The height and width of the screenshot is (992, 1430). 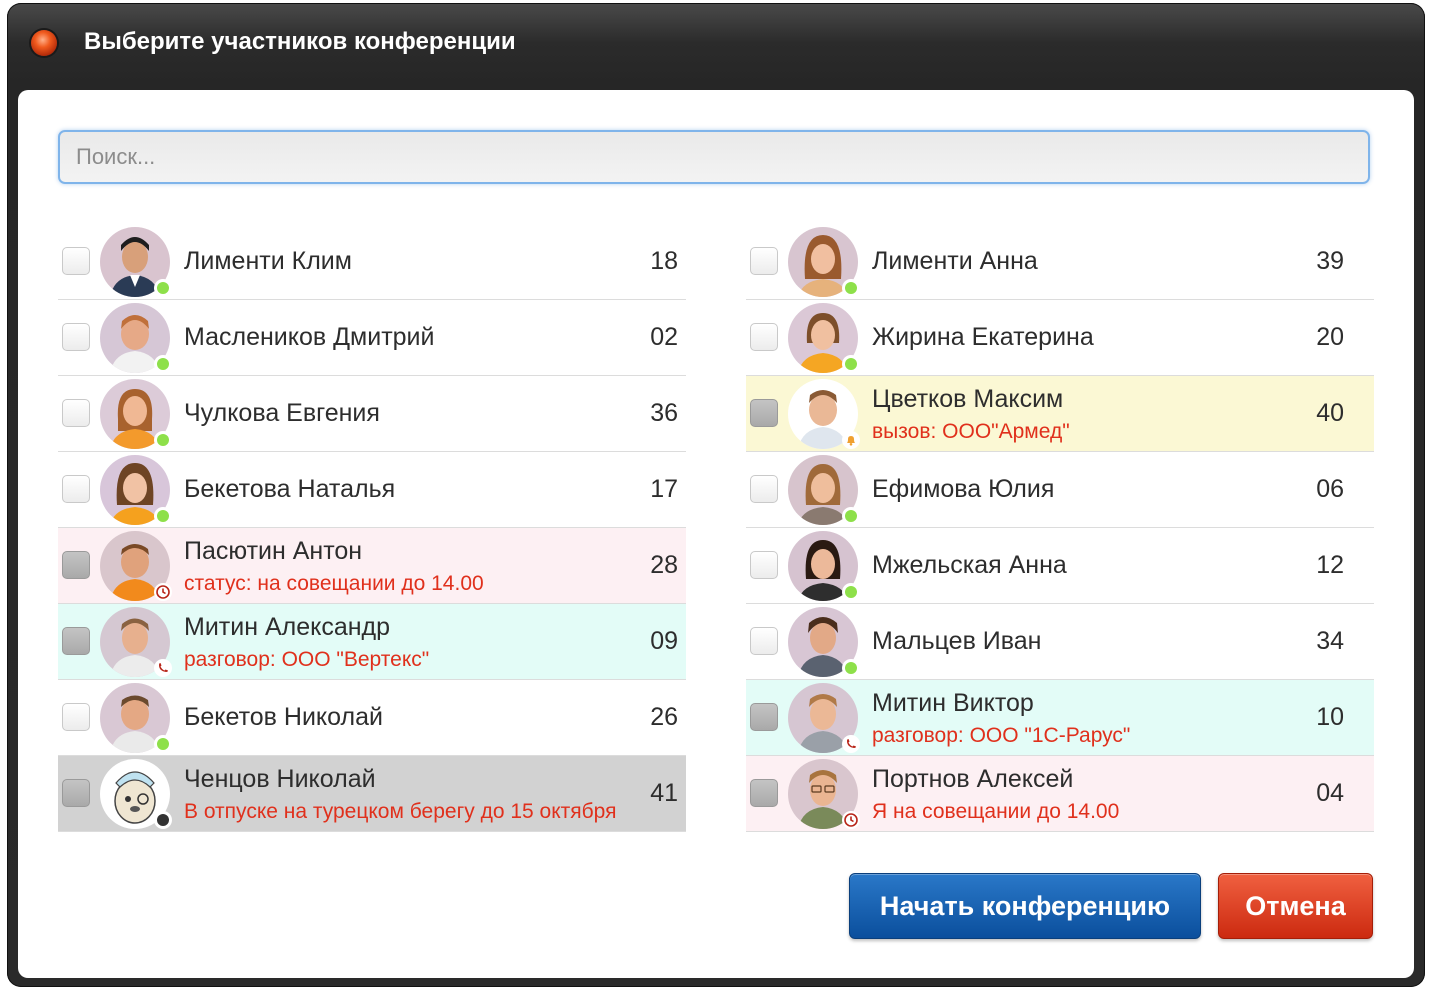 I want to click on participant-row: Маслеников Дмитрий 02, so click(x=372, y=338).